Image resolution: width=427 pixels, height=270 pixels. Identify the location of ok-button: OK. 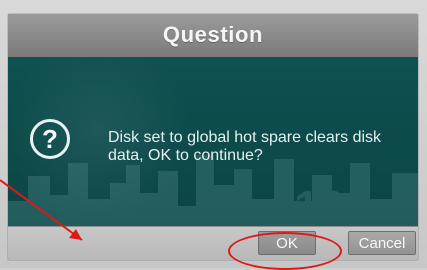
(287, 243).